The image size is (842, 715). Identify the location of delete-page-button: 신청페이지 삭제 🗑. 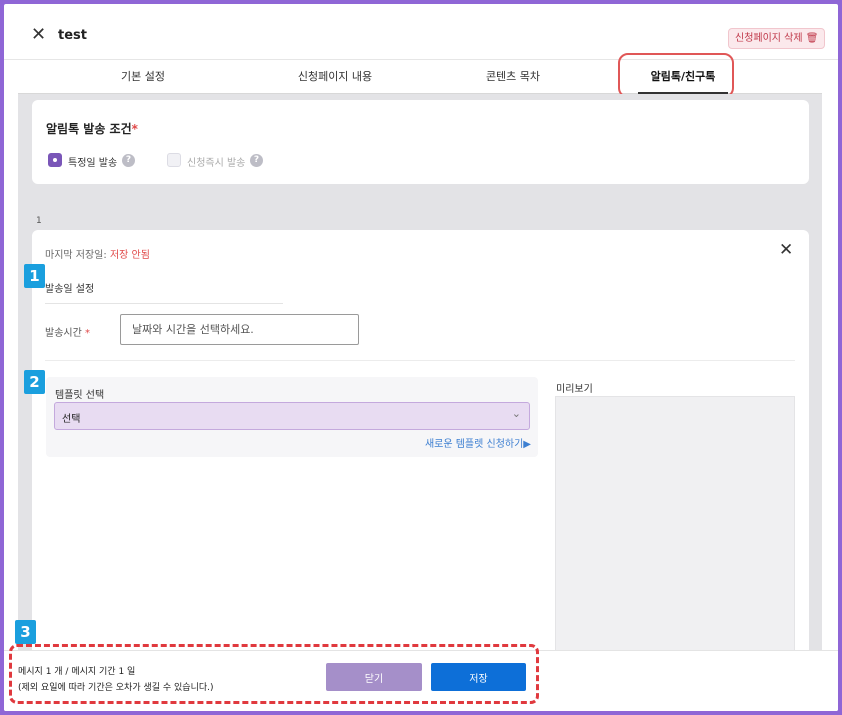
(777, 38).